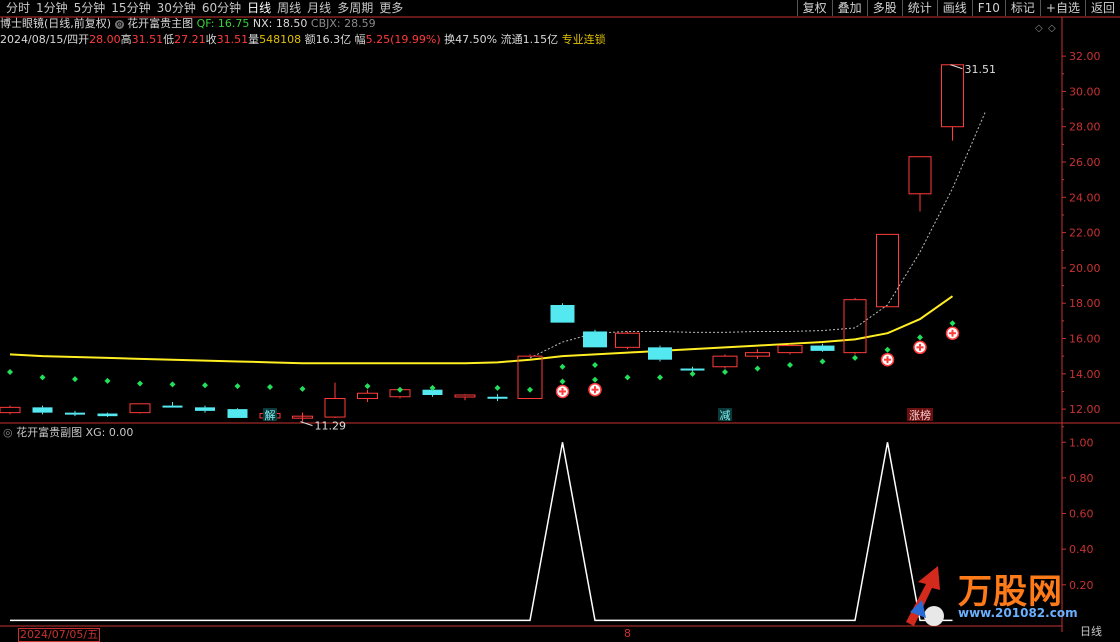 The width and height of the screenshot is (1120, 642). Describe the element at coordinates (270, 415) in the screenshot. I see `signal-label: 解` at that location.